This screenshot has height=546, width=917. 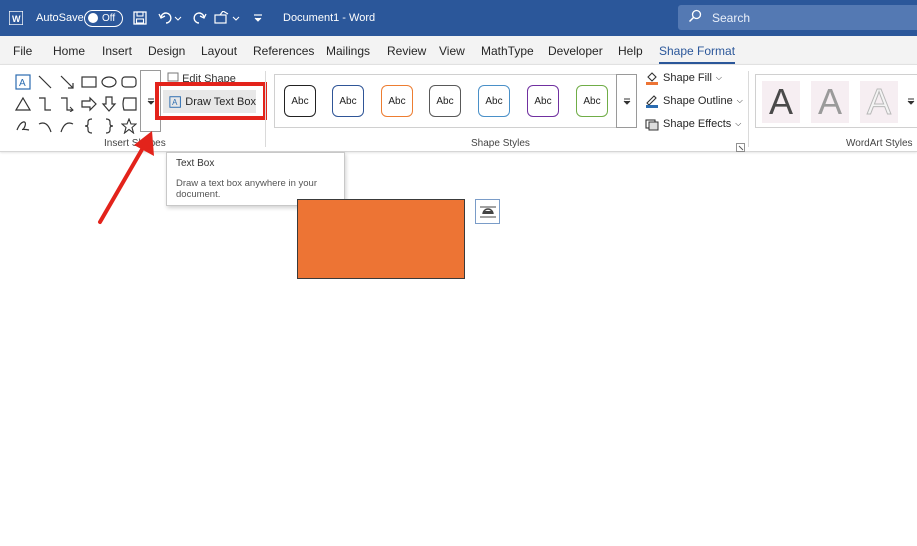 I want to click on dialog-launcher-icon, so click(x=740, y=147).